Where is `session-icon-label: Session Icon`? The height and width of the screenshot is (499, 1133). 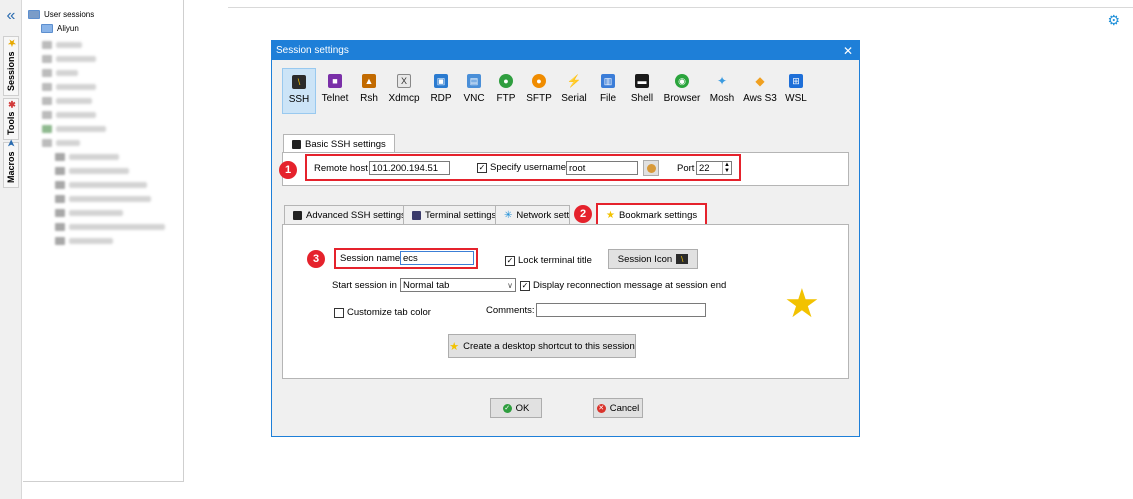 session-icon-label: Session Icon is located at coordinates (645, 259).